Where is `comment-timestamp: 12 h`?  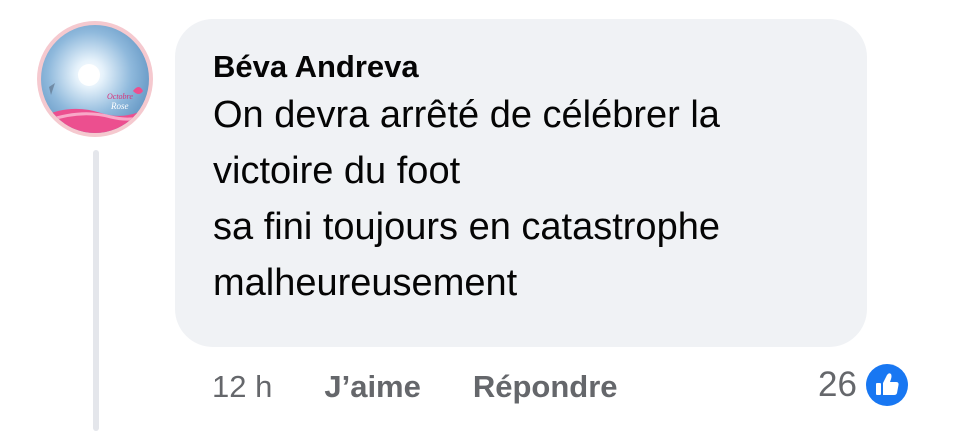 comment-timestamp: 12 h is located at coordinates (242, 387).